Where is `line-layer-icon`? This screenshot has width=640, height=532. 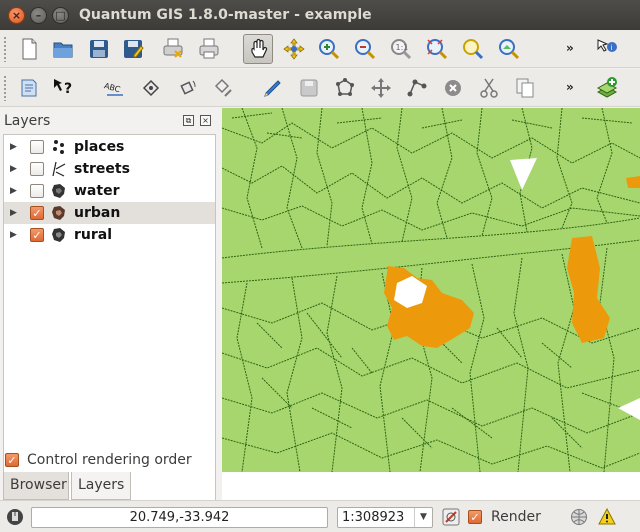
line-layer-icon is located at coordinates (59, 169).